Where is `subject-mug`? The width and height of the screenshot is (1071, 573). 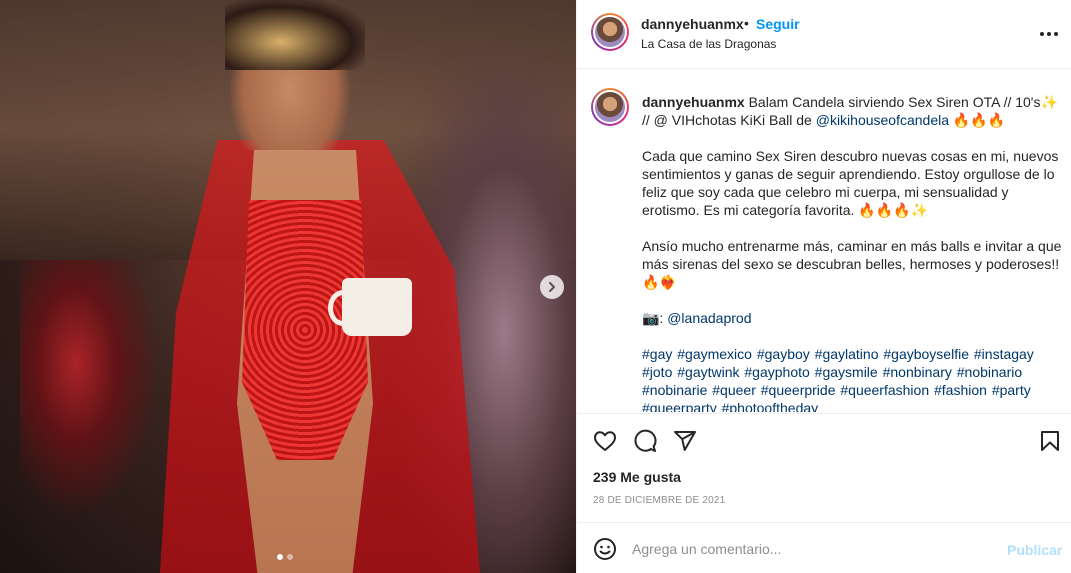
subject-mug is located at coordinates (370, 307).